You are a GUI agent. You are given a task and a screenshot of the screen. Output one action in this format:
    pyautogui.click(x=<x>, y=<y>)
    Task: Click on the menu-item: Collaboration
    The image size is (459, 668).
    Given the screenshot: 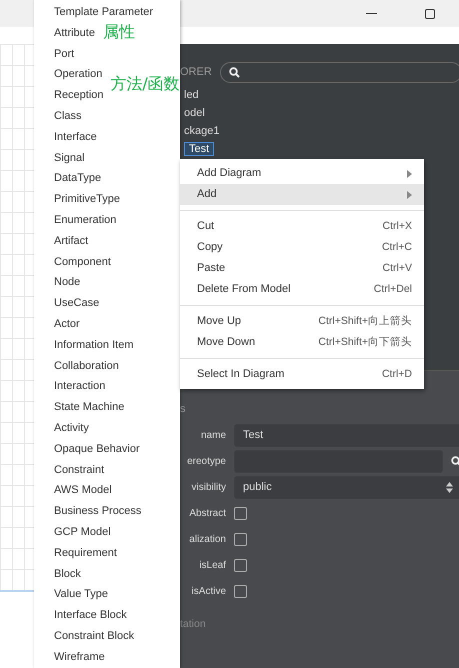 What is the action you would take?
    pyautogui.click(x=86, y=366)
    